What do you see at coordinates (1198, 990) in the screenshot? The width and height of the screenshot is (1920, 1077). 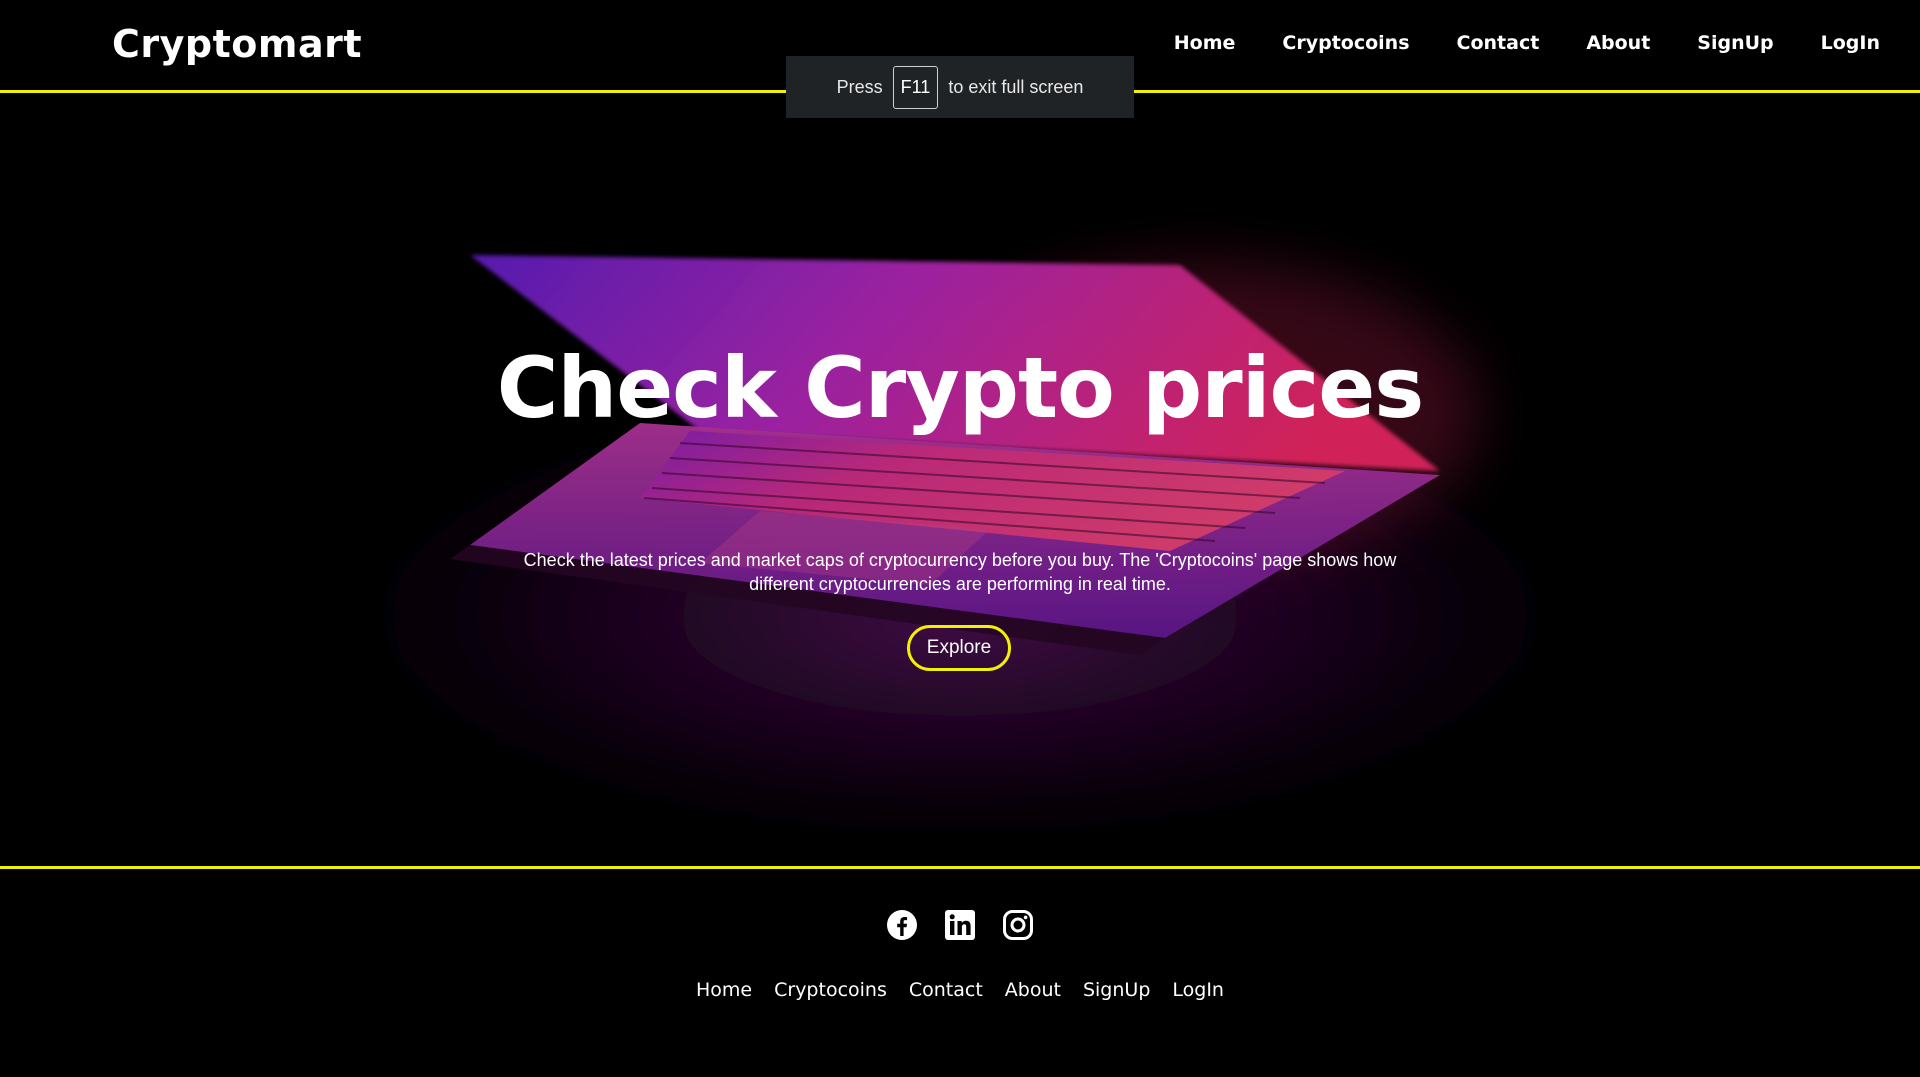 I see `footer-nav-login: LogIn` at bounding box center [1198, 990].